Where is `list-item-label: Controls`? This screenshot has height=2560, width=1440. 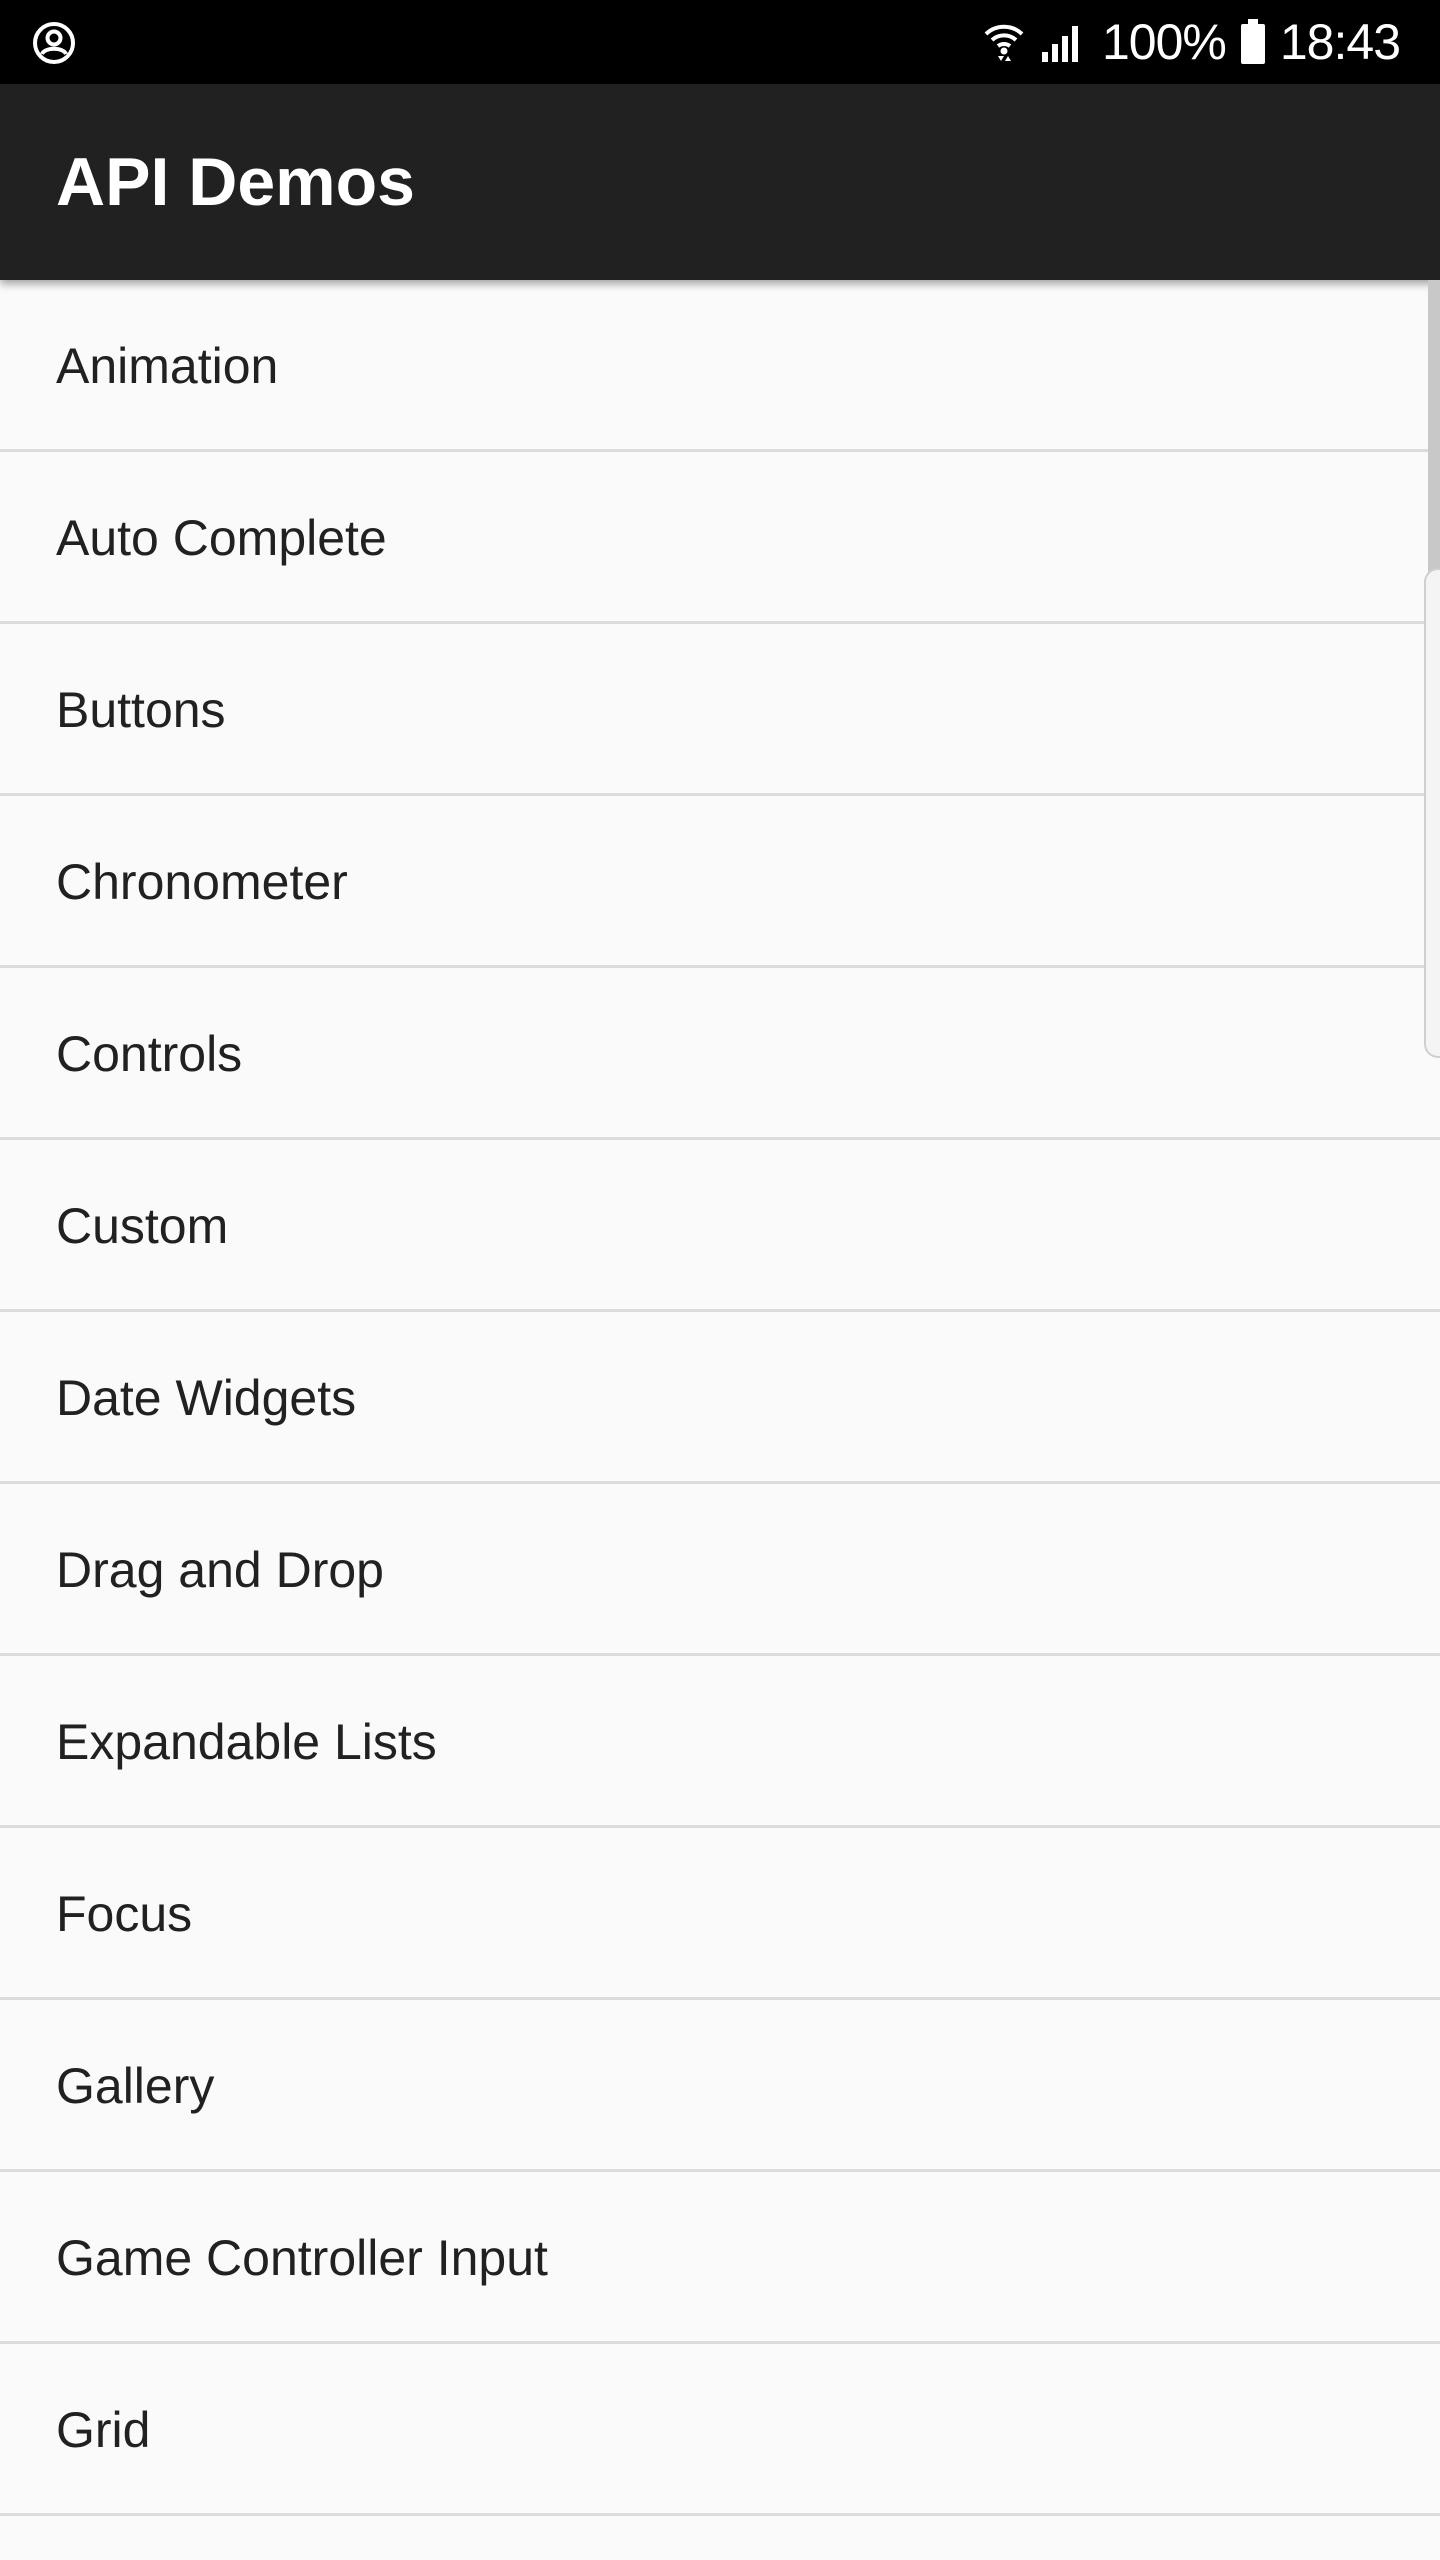 list-item-label: Controls is located at coordinates (149, 1054).